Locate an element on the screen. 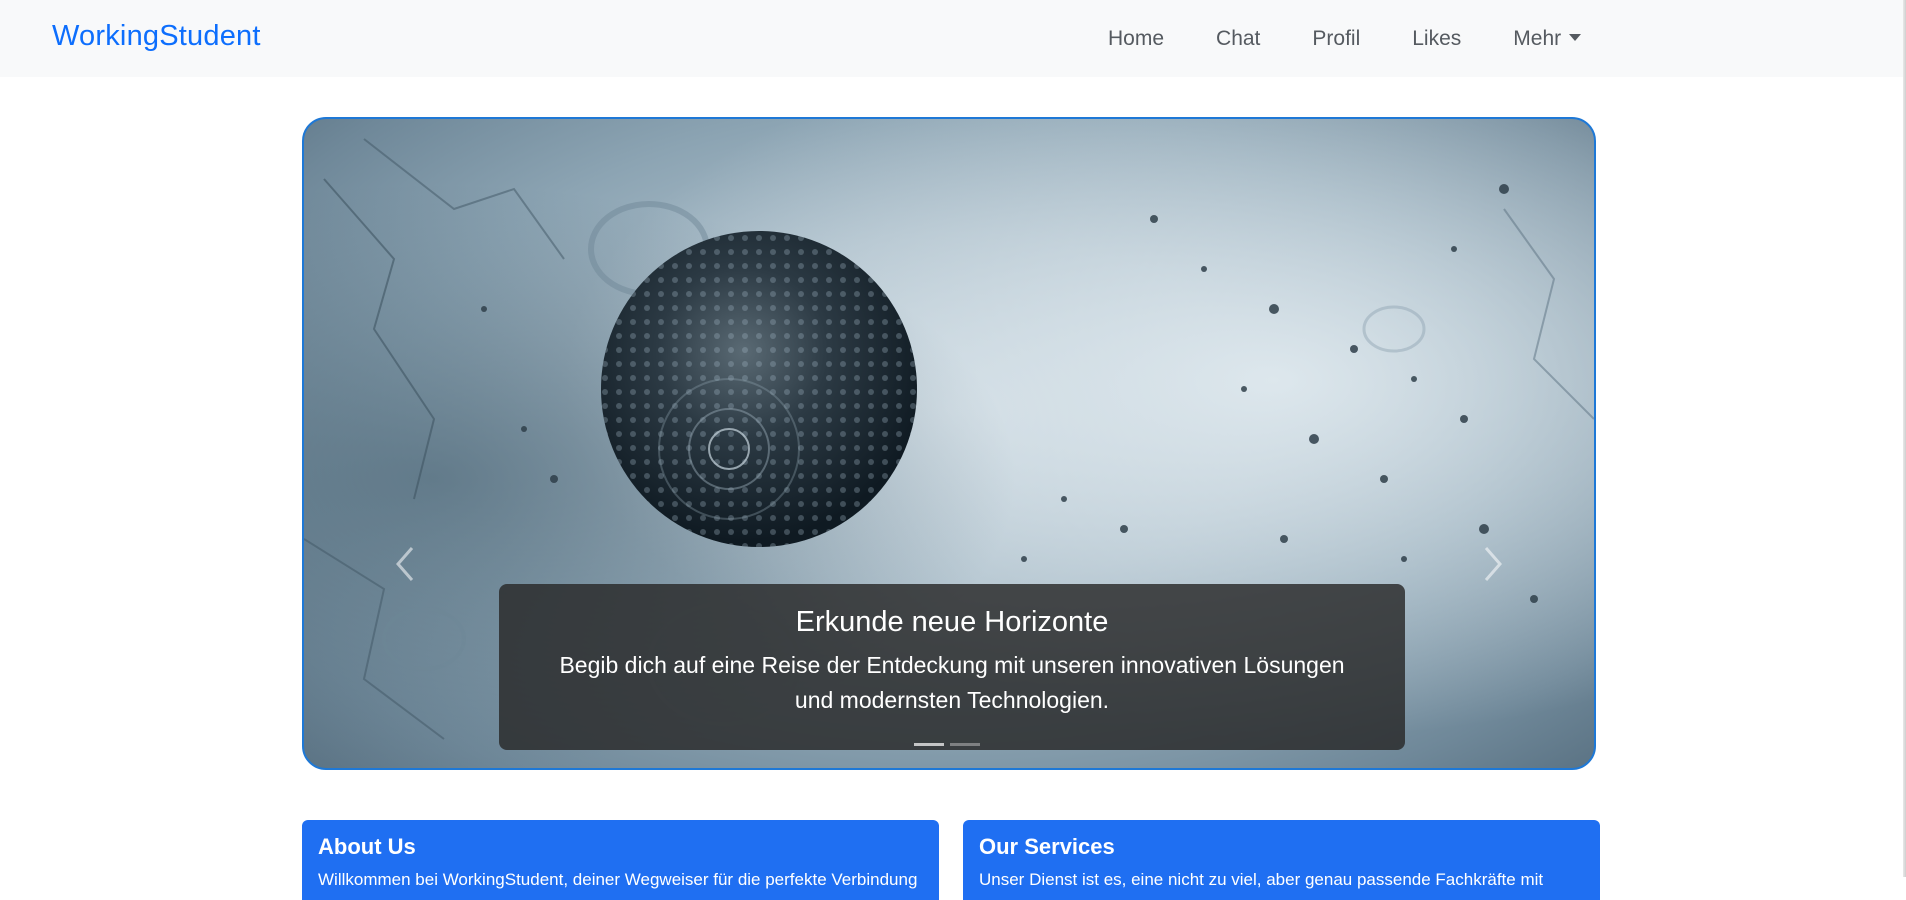 Image resolution: width=1906 pixels, height=900 pixels. carousel-indicators is located at coordinates (947, 744).